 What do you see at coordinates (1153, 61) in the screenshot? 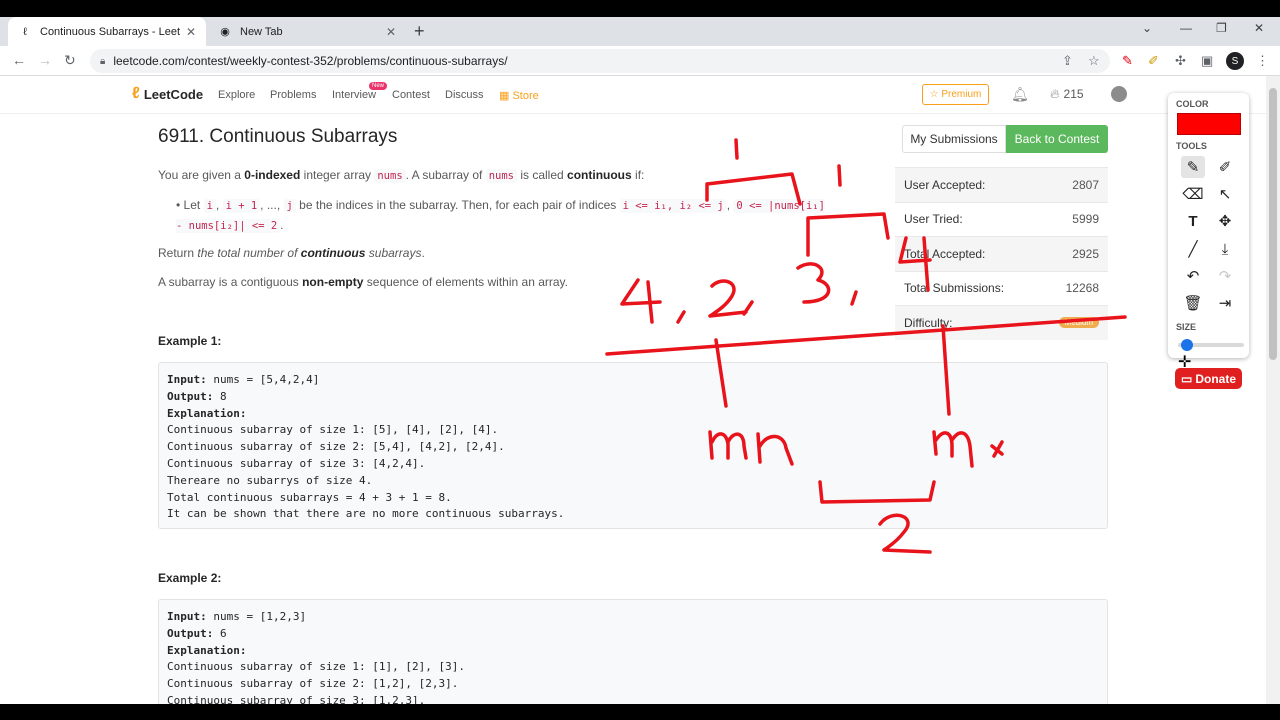
I see `highlighter-extension-icon: ✐` at bounding box center [1153, 61].